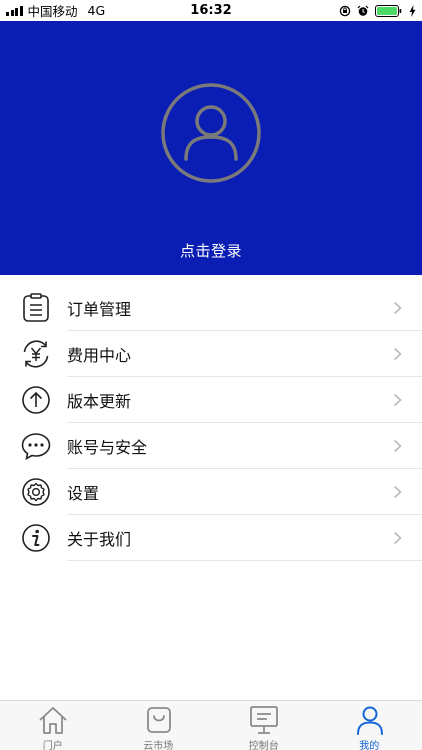 Image resolution: width=422 pixels, height=750 pixels. What do you see at coordinates (36, 447) in the screenshot?
I see `chat-bubble-icon` at bounding box center [36, 447].